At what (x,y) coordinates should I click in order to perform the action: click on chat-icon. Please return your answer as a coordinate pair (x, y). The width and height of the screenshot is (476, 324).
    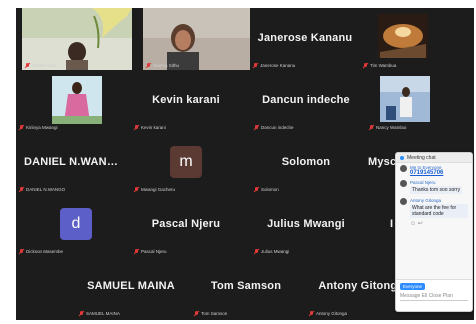
    Looking at the image, I should click on (402, 157).